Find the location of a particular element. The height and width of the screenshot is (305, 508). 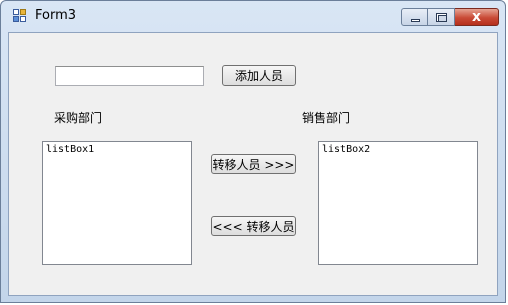

purchasing-listbox: listBox1 is located at coordinates (117, 203).